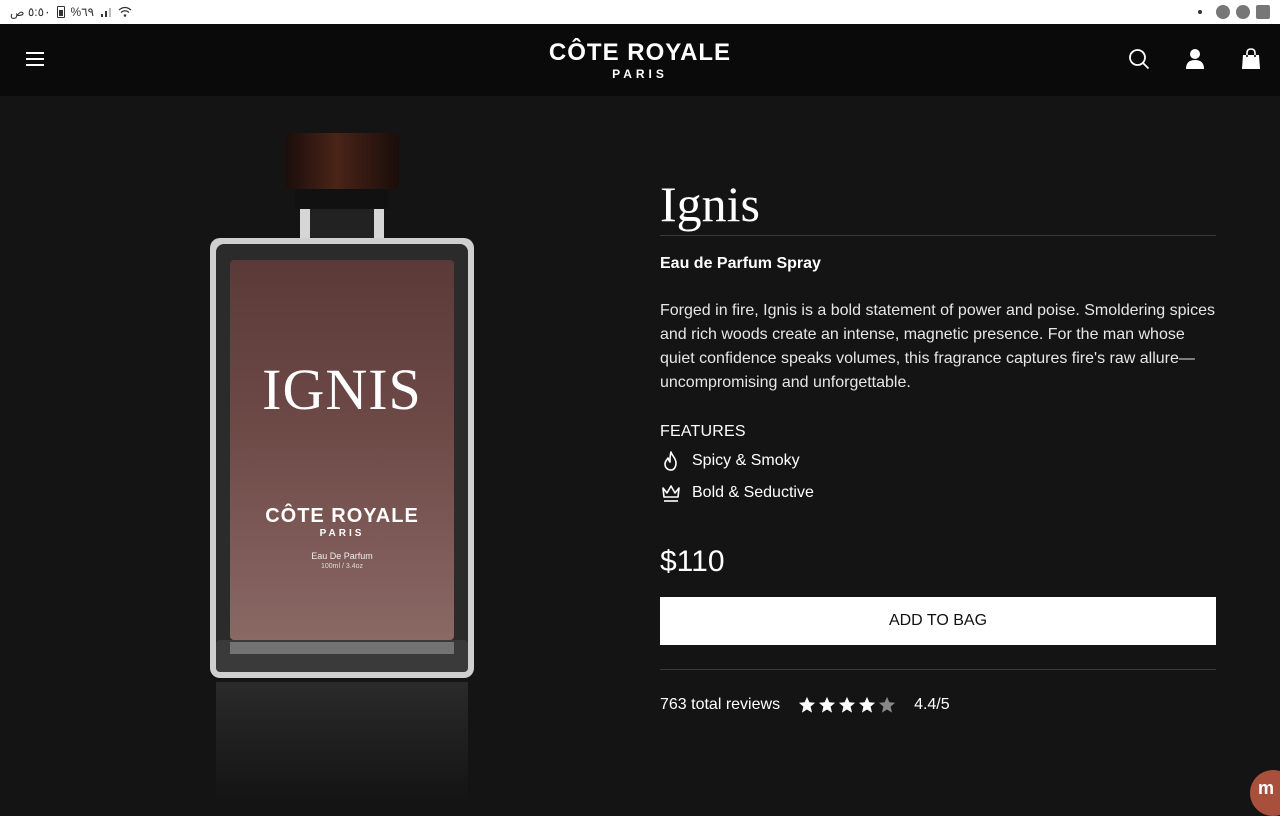 Image resolution: width=1280 pixels, height=816 pixels. I want to click on crown-icon, so click(671, 493).